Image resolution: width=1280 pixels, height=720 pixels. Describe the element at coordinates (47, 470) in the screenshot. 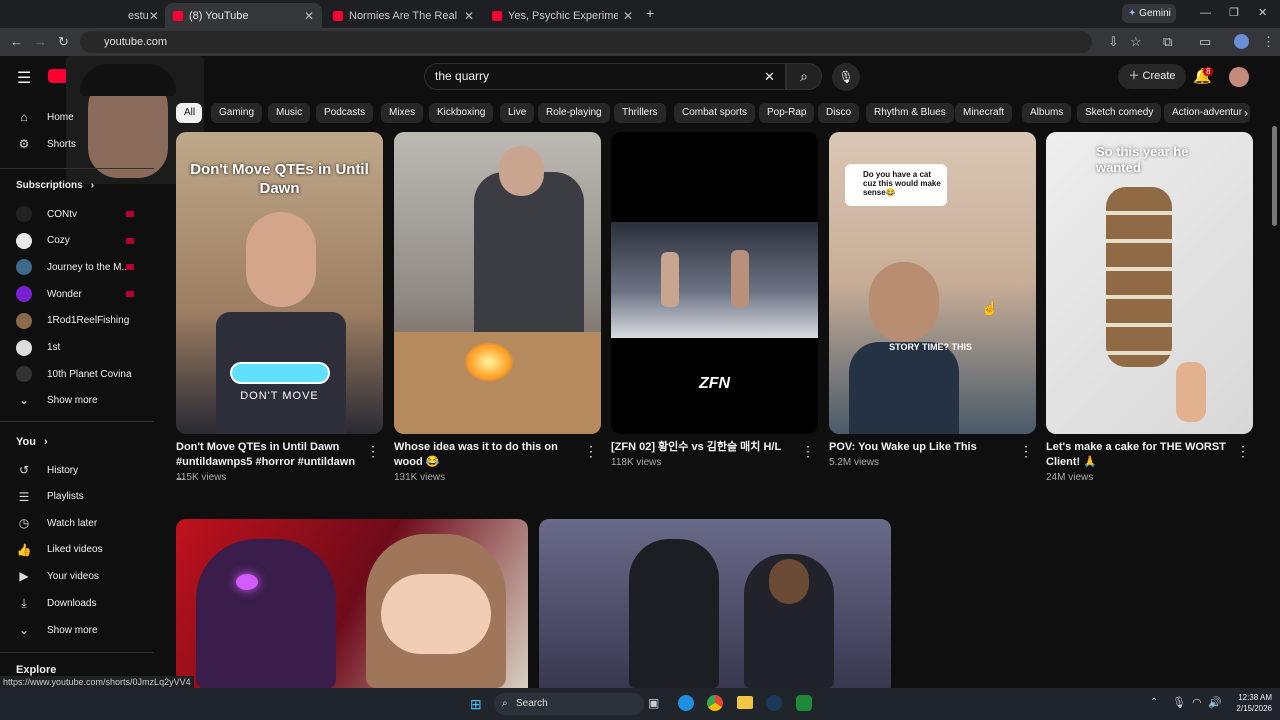

I see `sidebar-item-history: ↺ History` at that location.